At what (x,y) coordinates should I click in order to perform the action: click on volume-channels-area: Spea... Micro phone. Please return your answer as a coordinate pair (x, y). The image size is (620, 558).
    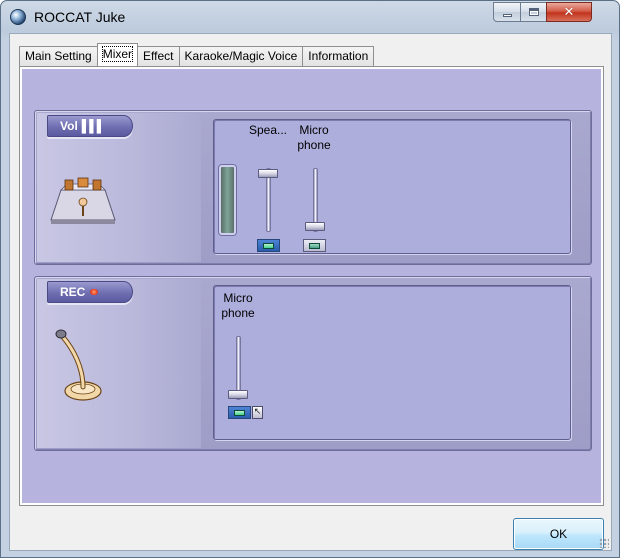
    Looking at the image, I should click on (392, 186).